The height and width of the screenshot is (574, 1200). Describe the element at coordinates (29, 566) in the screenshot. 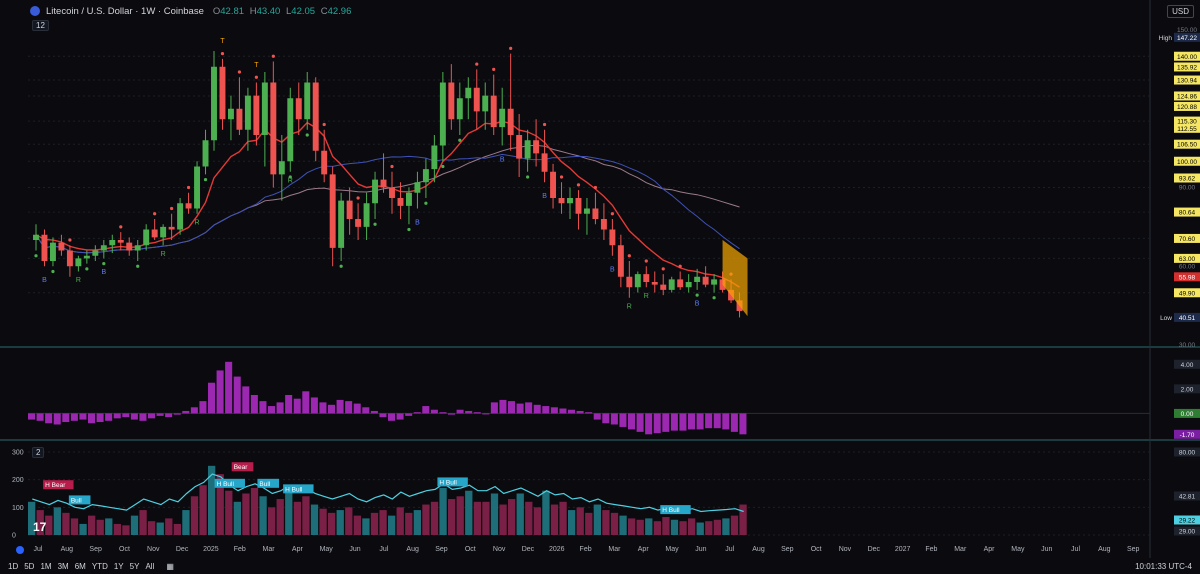

I see `tf-5d: 5D` at that location.